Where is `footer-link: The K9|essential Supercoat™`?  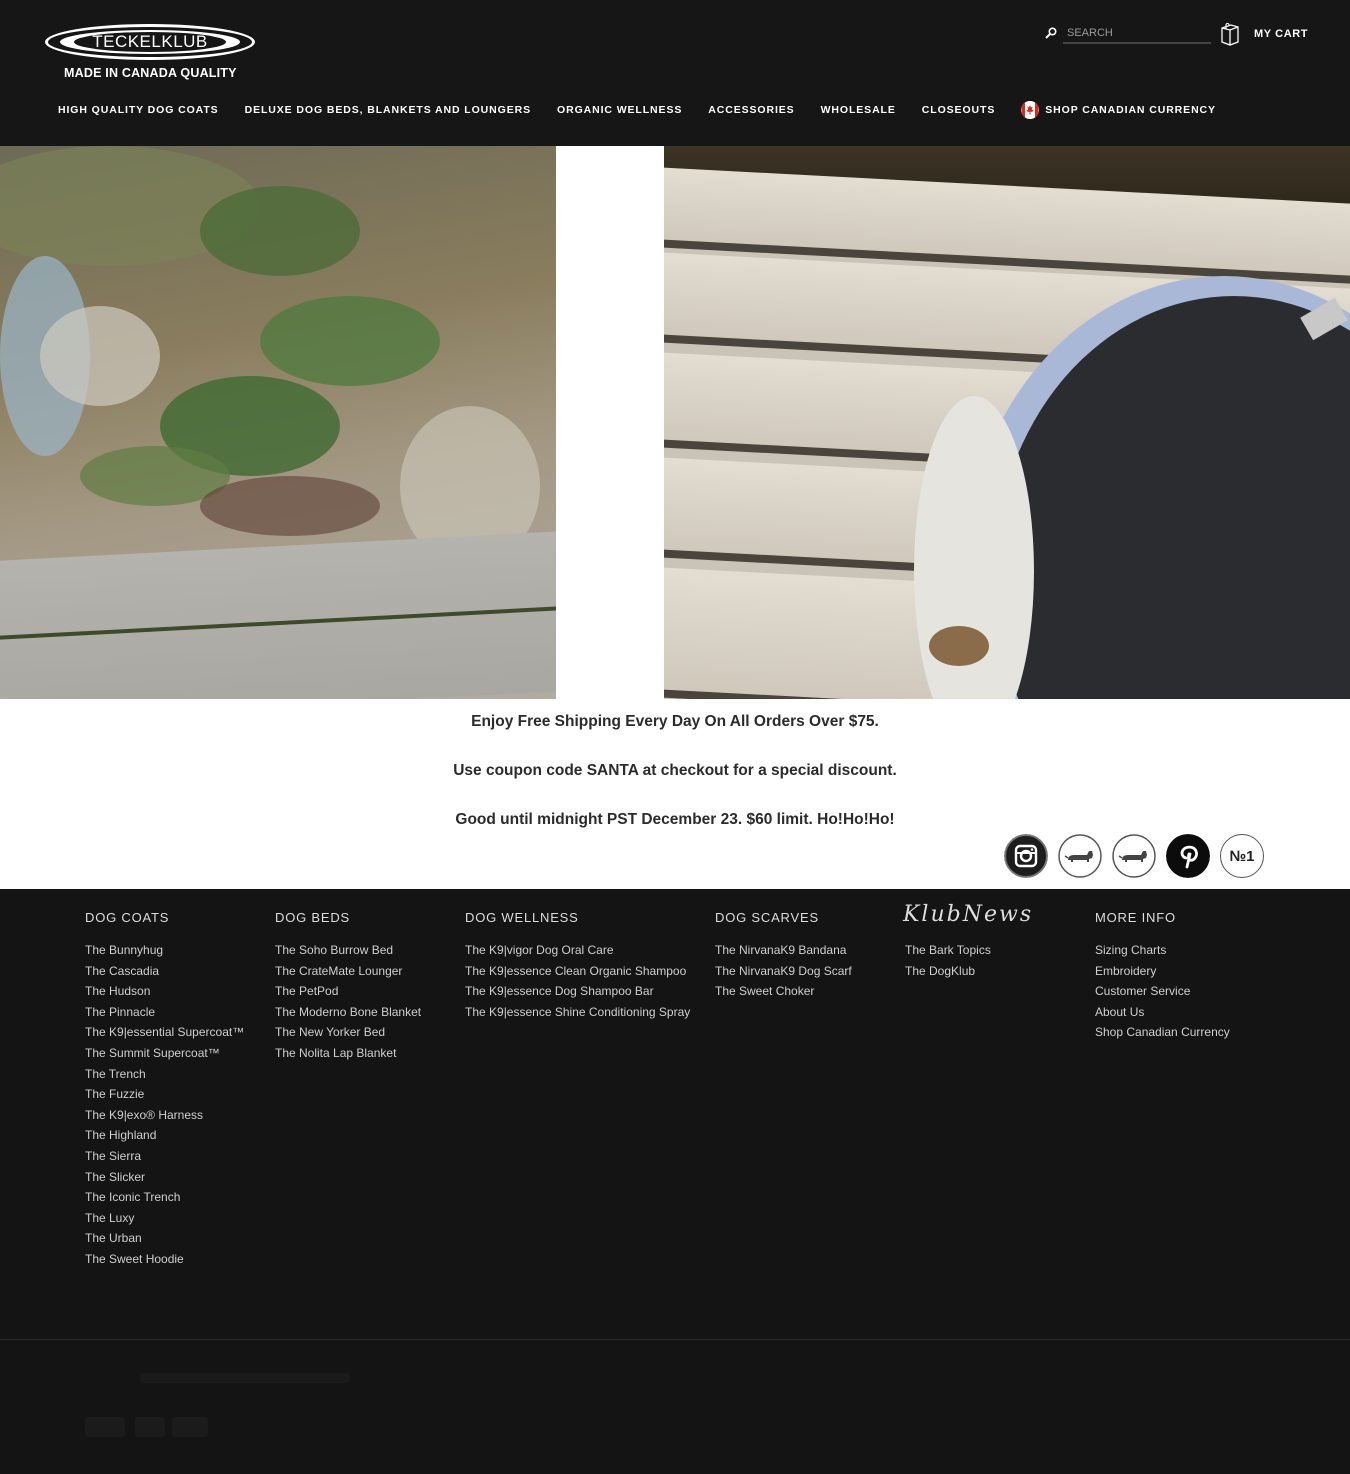 footer-link: The K9|essential Supercoat™ is located at coordinates (164, 1032).